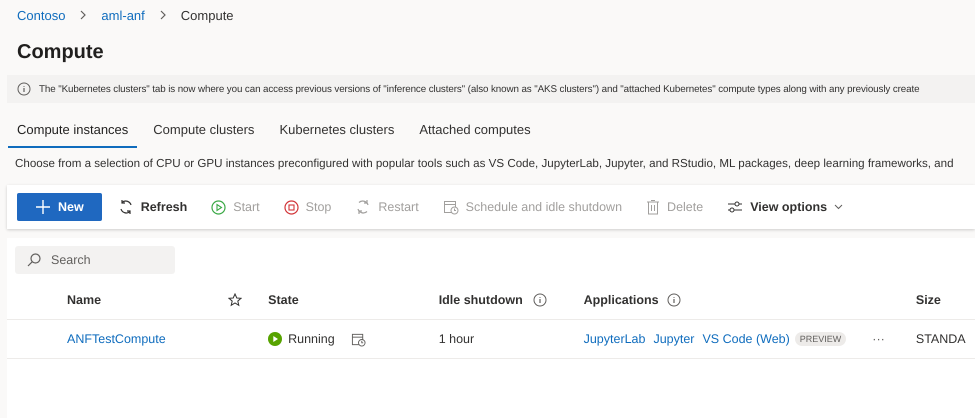 The image size is (975, 418). Describe the element at coordinates (621, 300) in the screenshot. I see `column-header: Applications` at that location.